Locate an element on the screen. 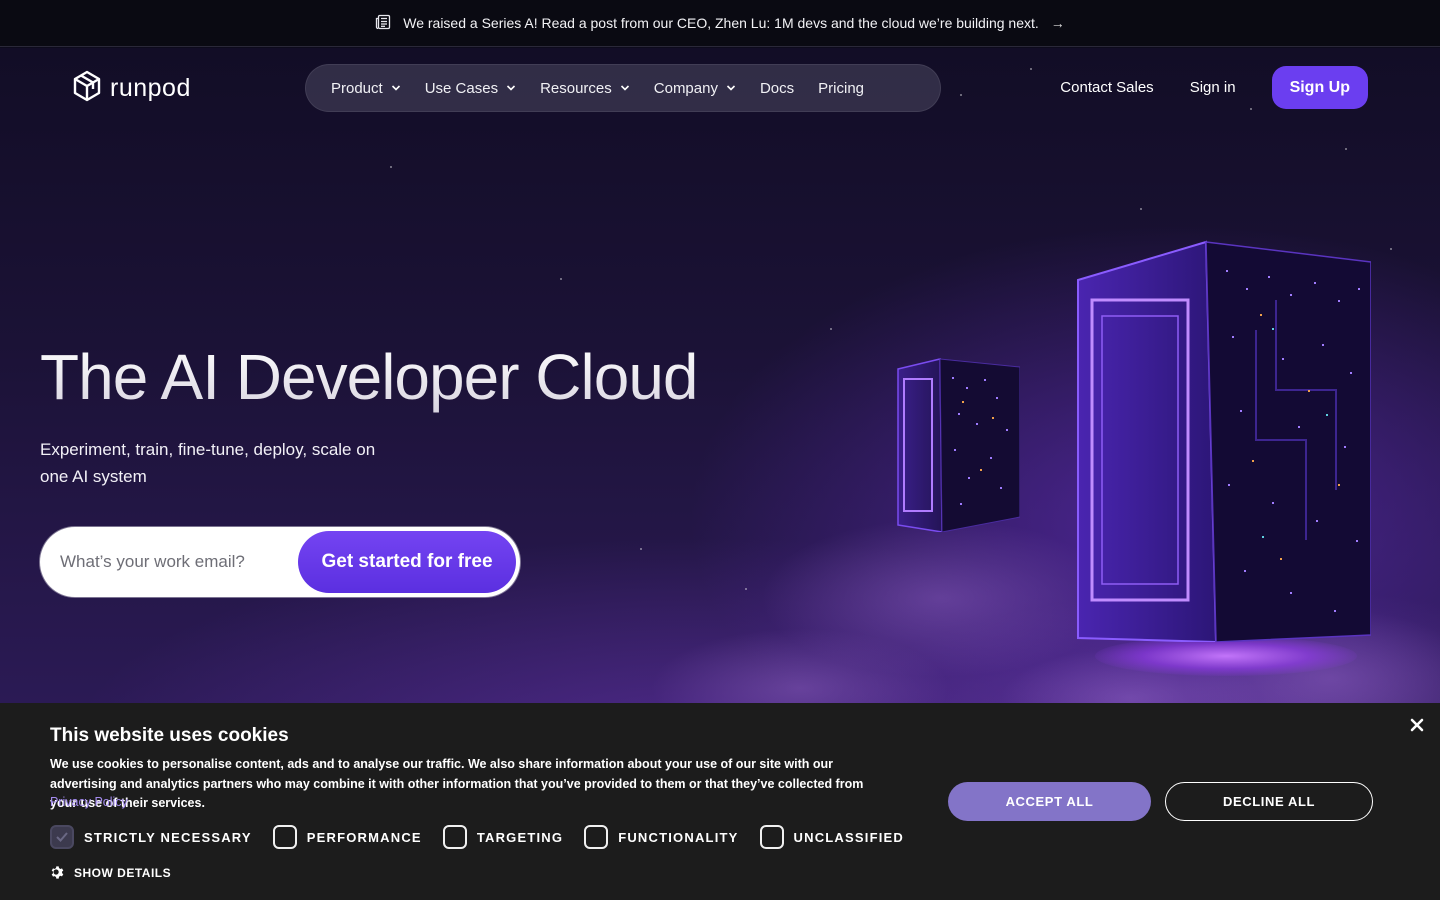  nav-company: Company is located at coordinates (695, 88).